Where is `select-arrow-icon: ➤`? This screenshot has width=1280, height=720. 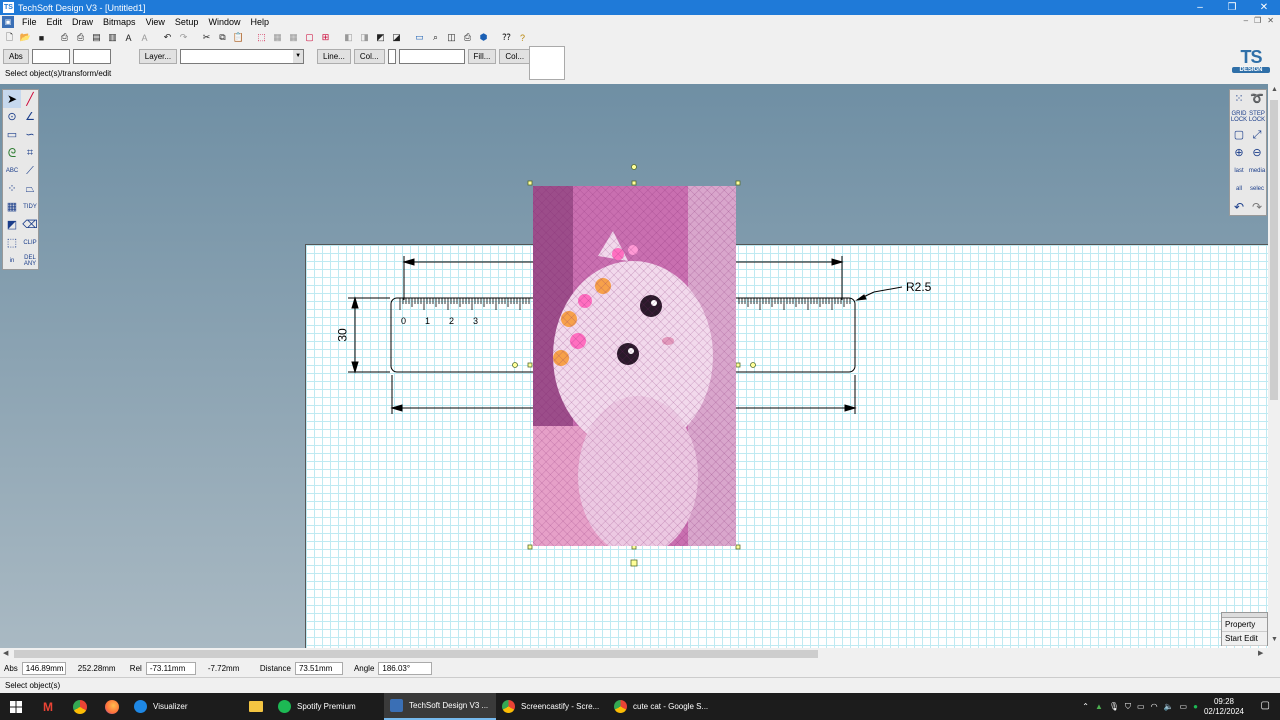 select-arrow-icon: ➤ is located at coordinates (12, 99).